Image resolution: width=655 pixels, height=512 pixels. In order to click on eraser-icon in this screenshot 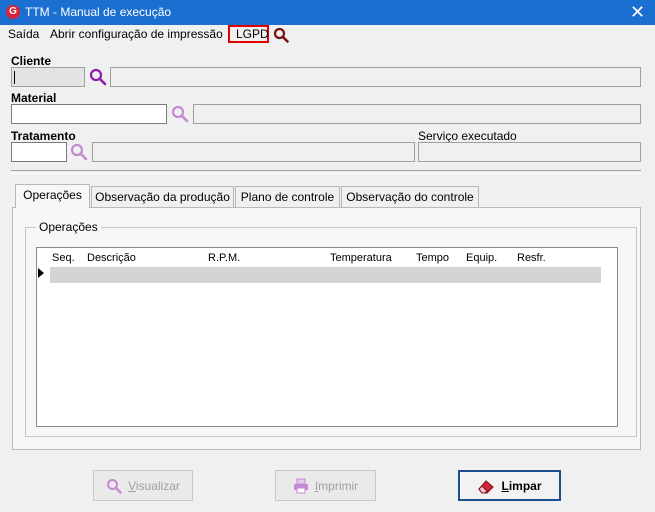, I will do `click(486, 486)`.